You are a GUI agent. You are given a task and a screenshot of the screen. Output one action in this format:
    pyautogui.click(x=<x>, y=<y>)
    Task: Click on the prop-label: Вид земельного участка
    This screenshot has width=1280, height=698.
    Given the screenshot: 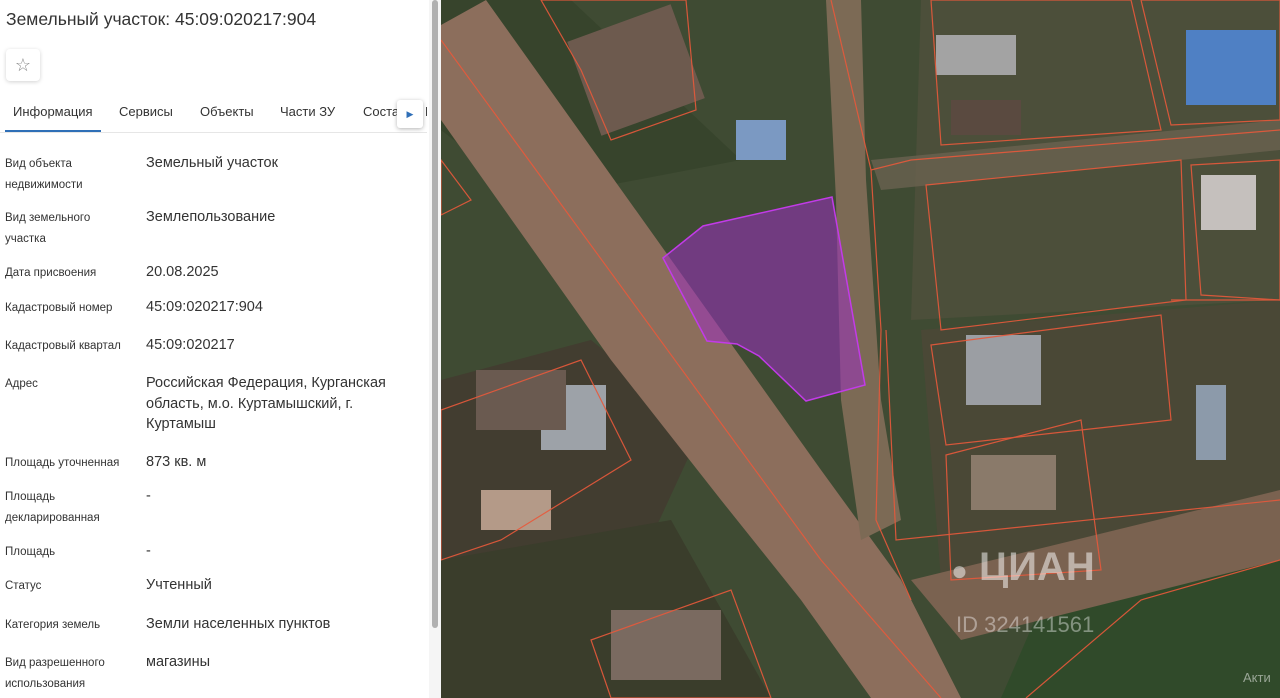 What is the action you would take?
    pyautogui.click(x=48, y=228)
    